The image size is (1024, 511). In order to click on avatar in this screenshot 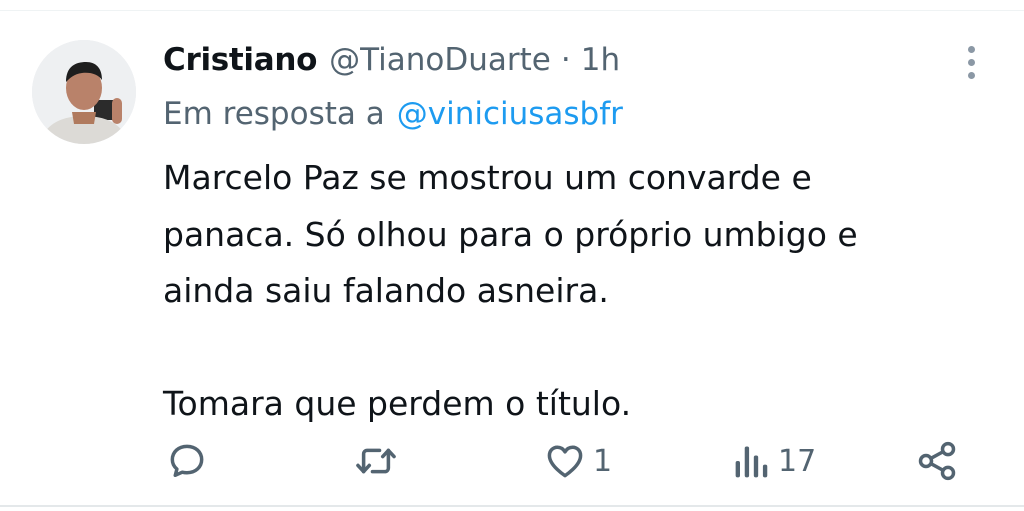, I will do `click(84, 92)`.